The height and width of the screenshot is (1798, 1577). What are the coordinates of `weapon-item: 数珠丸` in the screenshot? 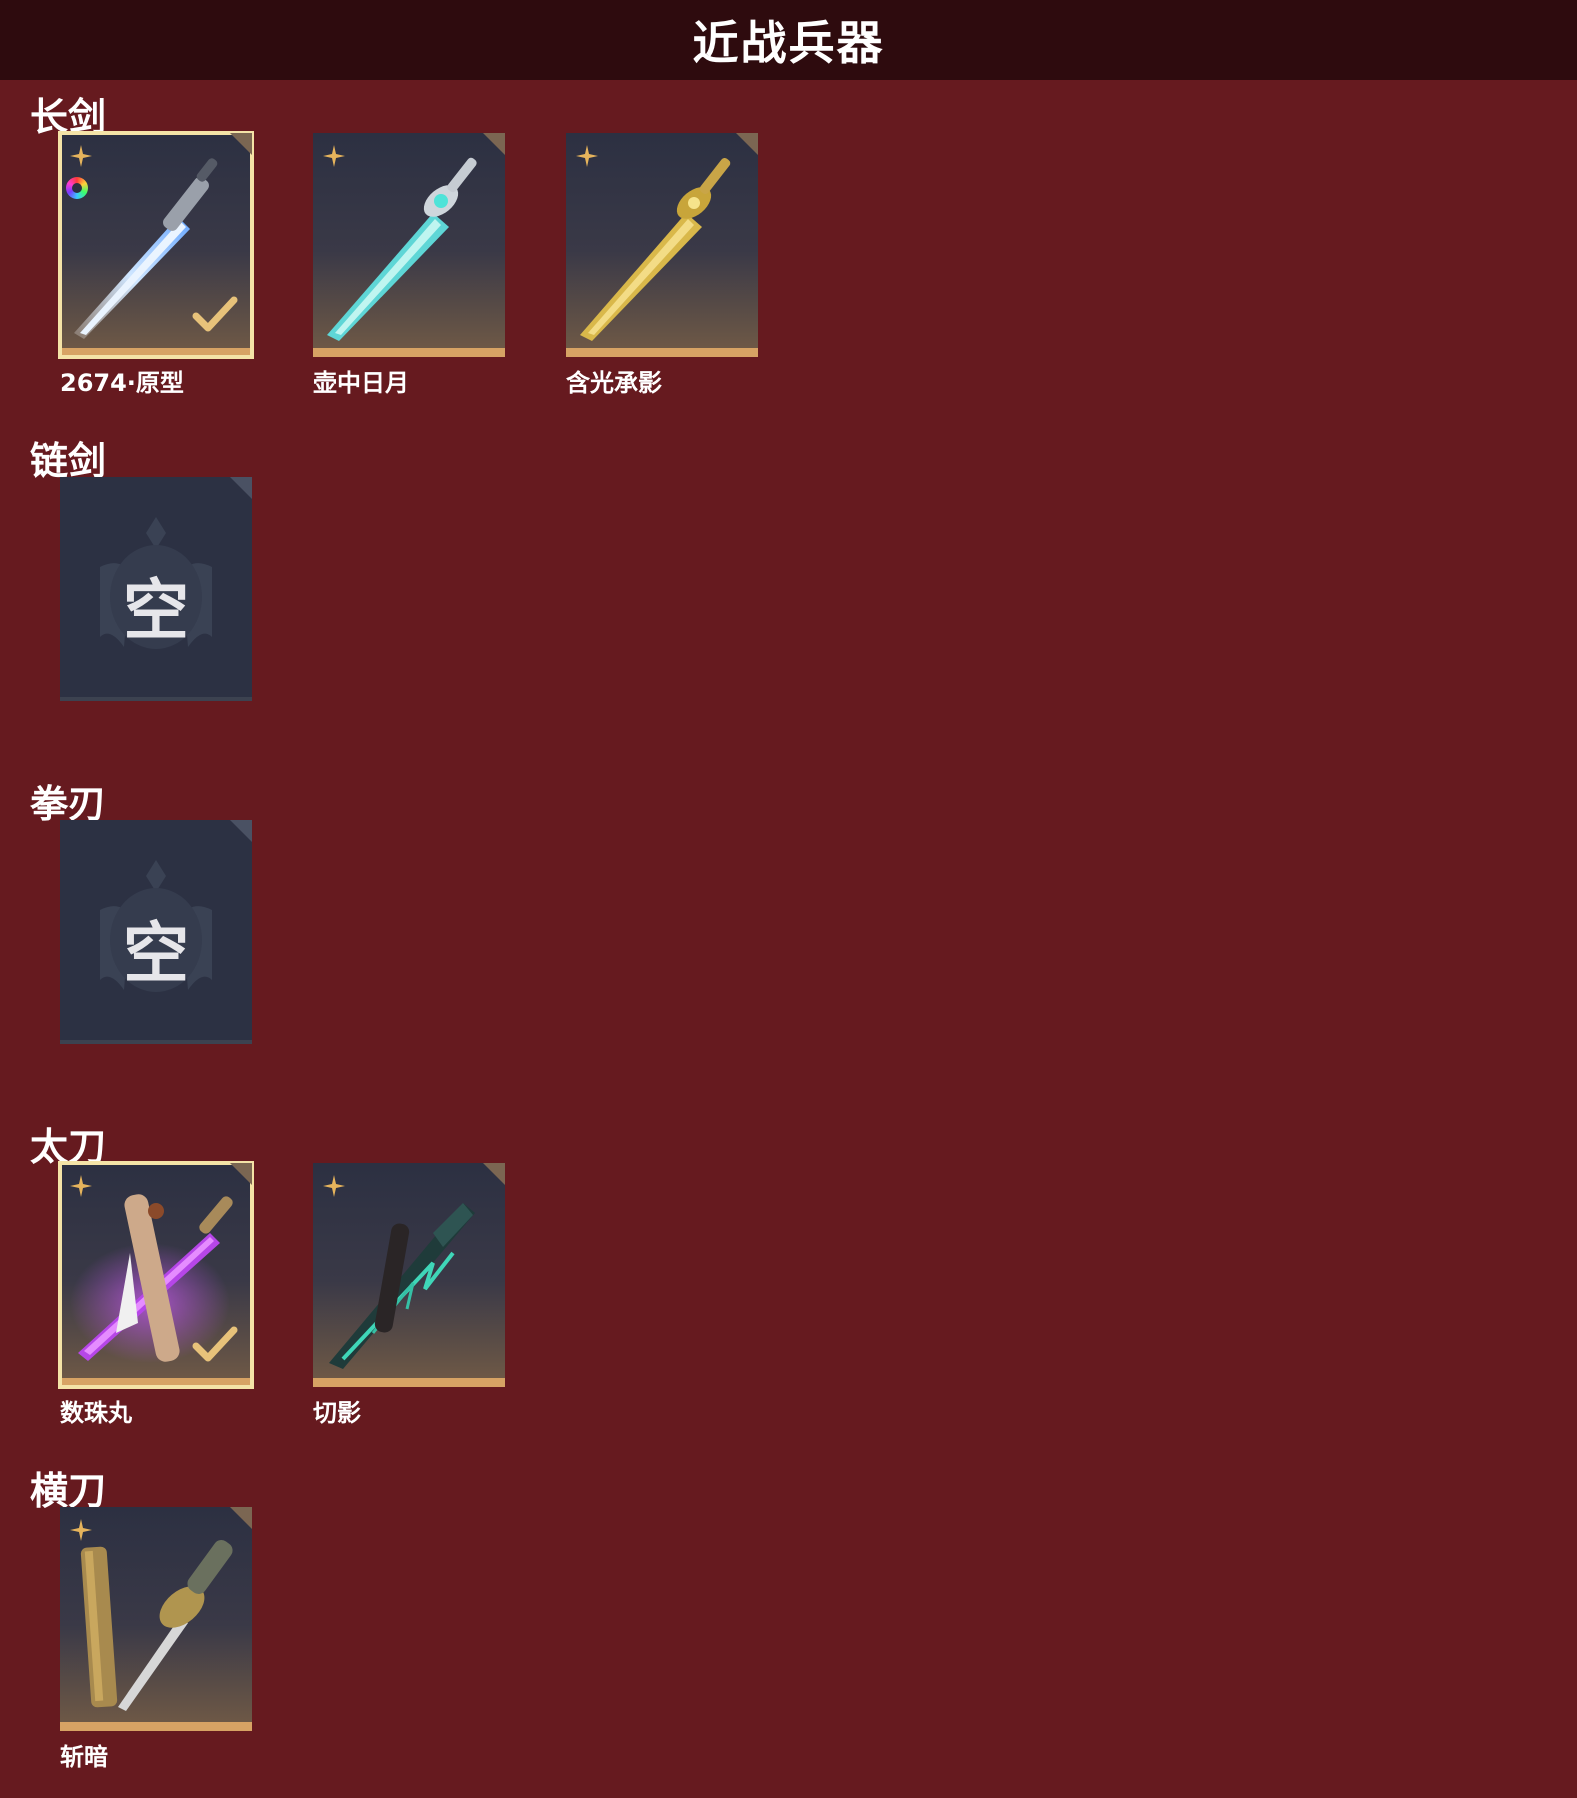 It's located at (156, 1294).